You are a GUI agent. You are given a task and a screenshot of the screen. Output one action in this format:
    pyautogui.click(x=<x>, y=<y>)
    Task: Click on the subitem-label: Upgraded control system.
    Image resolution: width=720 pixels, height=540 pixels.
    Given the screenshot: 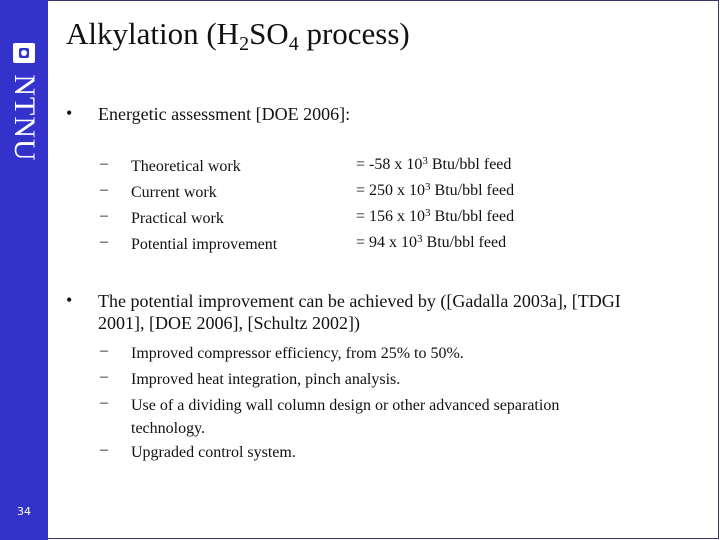 What is the action you would take?
    pyautogui.click(x=213, y=452)
    